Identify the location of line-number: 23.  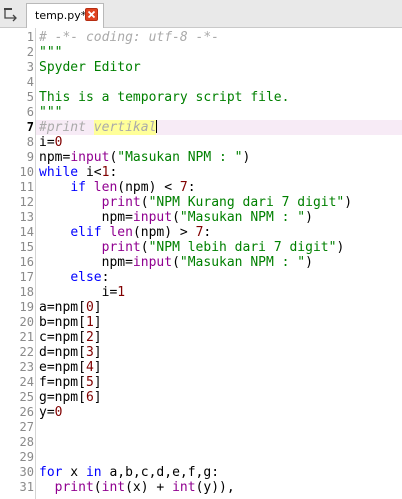
(26, 367).